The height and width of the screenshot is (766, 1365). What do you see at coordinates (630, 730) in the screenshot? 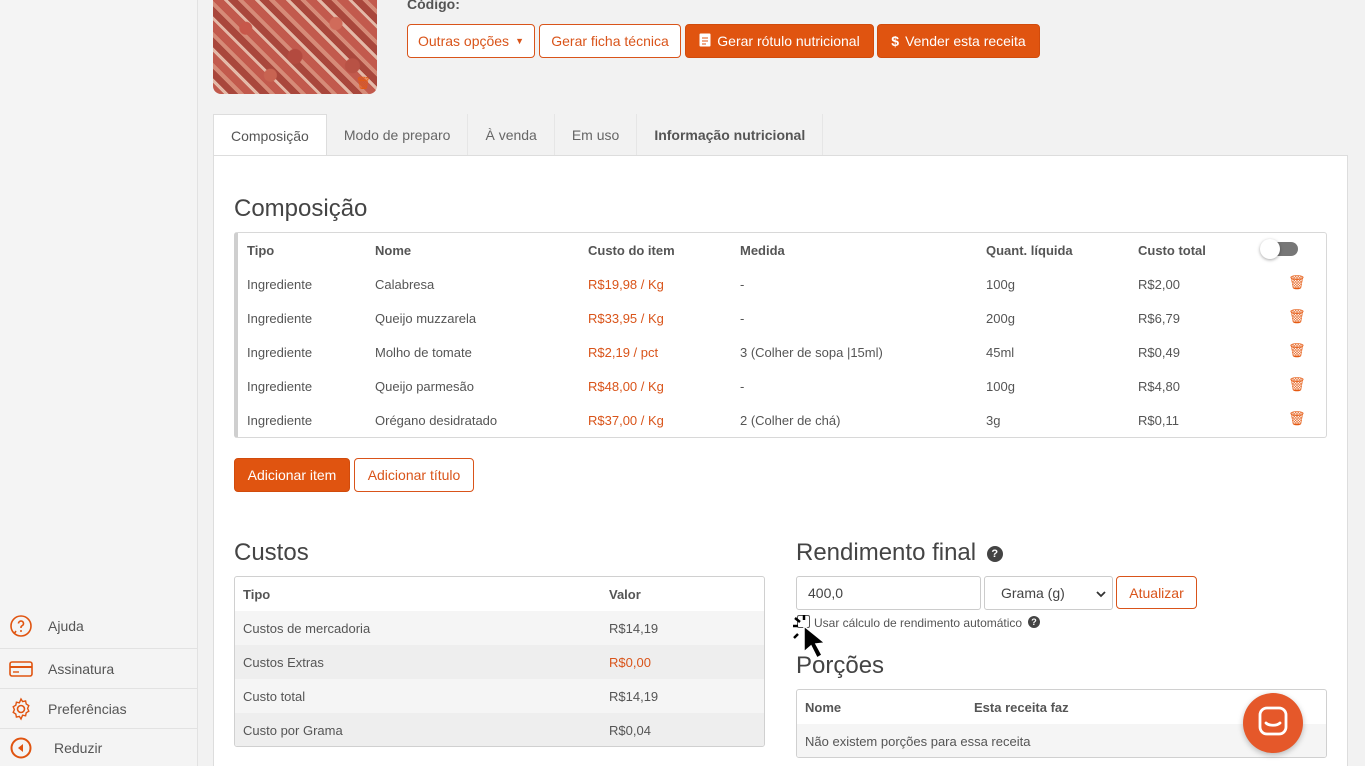
I see `cell-valor: R$0,04` at bounding box center [630, 730].